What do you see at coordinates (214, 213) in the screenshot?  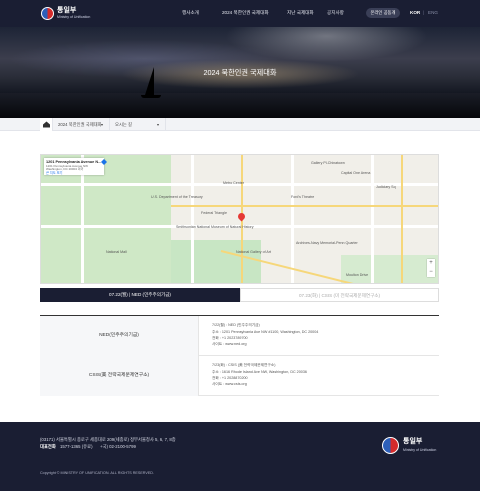 I see `map-label: Federal Triangle` at bounding box center [214, 213].